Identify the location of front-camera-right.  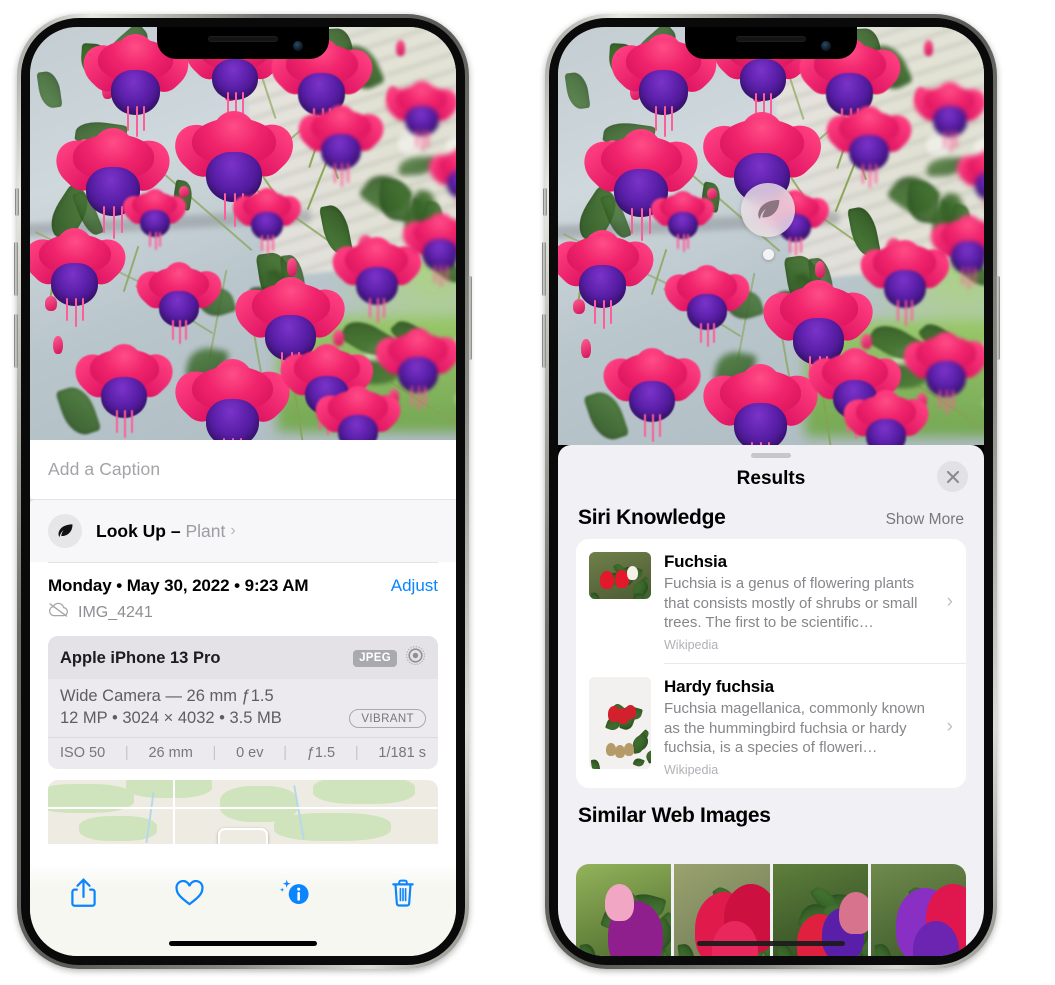
(826, 46).